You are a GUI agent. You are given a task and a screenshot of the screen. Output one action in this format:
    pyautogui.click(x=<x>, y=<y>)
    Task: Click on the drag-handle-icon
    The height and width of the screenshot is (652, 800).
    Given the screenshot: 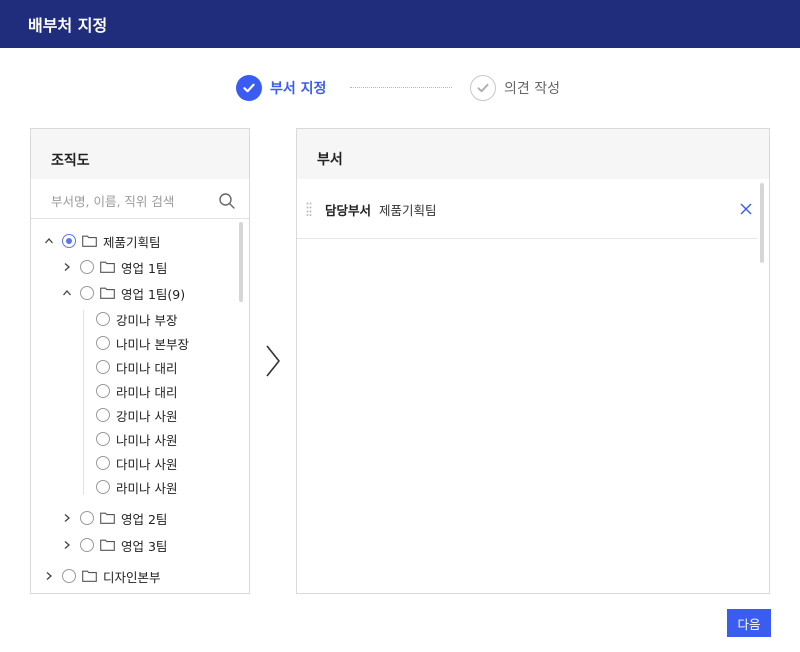 What is the action you would take?
    pyautogui.click(x=309, y=209)
    